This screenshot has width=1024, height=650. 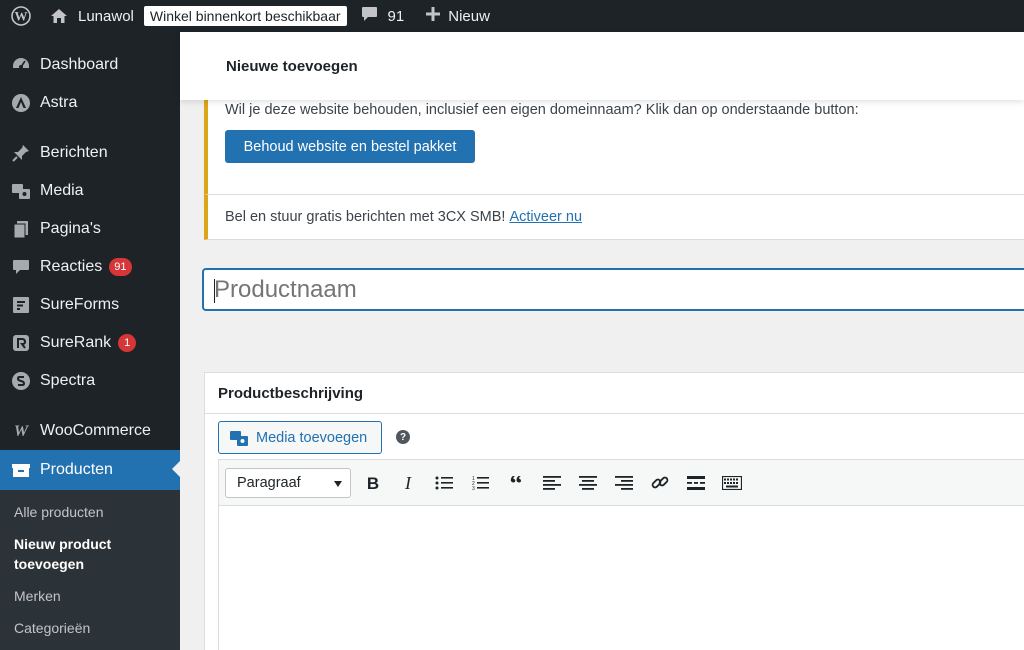 I want to click on page-title: Nieuwe toevoegen, so click(x=292, y=66).